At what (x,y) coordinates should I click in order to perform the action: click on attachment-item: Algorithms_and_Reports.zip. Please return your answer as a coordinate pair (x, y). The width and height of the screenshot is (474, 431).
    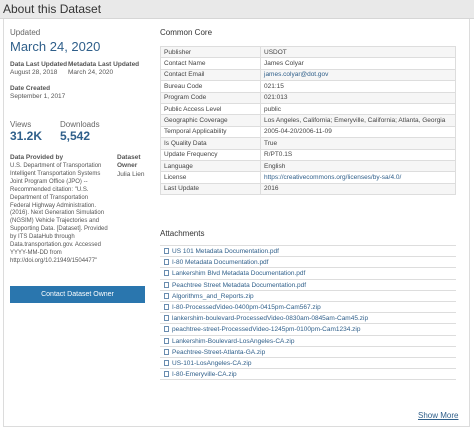
    Looking at the image, I should click on (308, 296).